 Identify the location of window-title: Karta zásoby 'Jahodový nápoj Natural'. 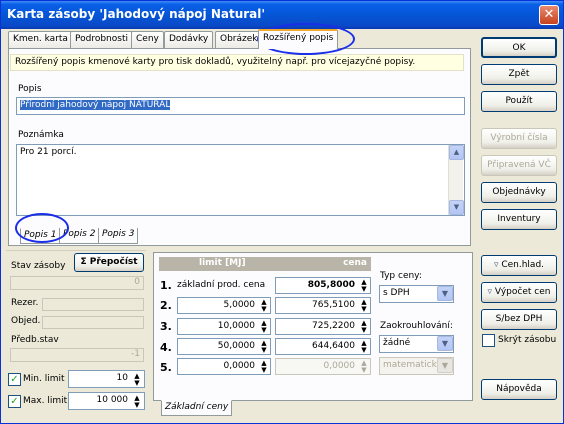
(136, 14).